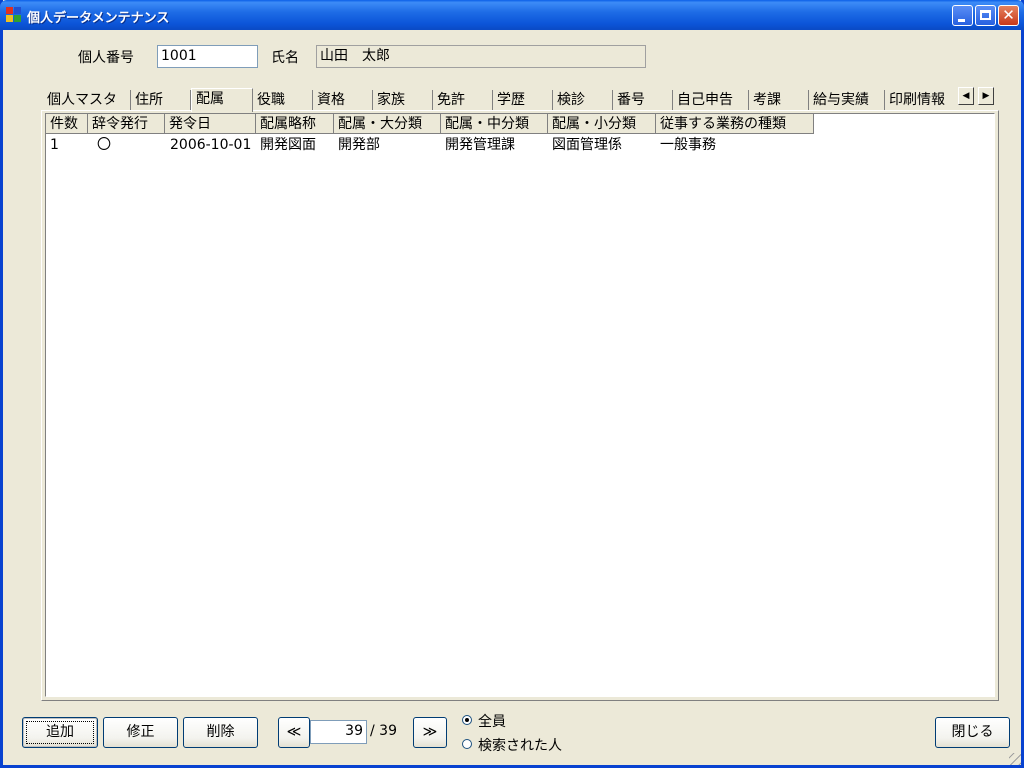  Describe the element at coordinates (343, 100) in the screenshot. I see `tab-qualification: 資格` at that location.